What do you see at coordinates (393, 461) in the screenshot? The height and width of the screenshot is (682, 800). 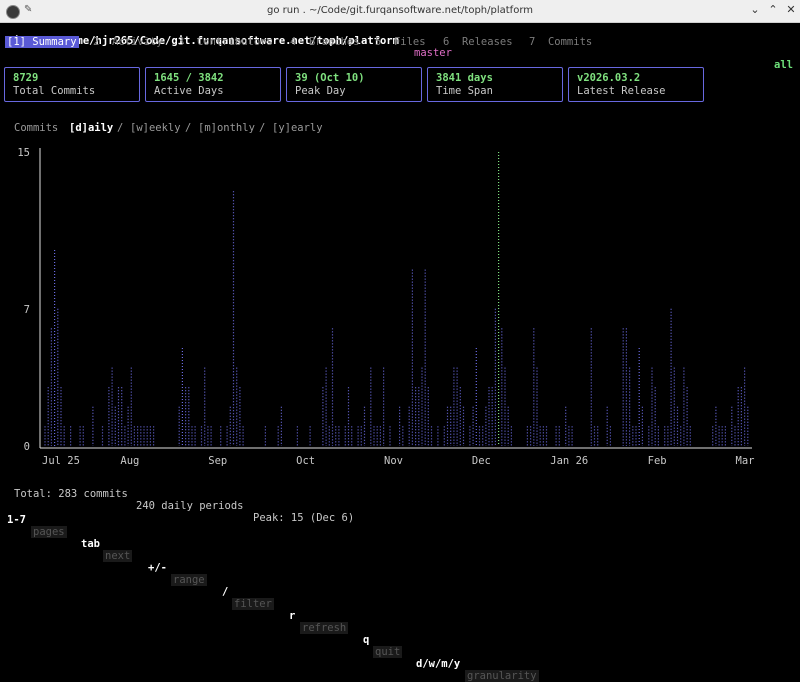 I see `x-tick-label: Nov` at bounding box center [393, 461].